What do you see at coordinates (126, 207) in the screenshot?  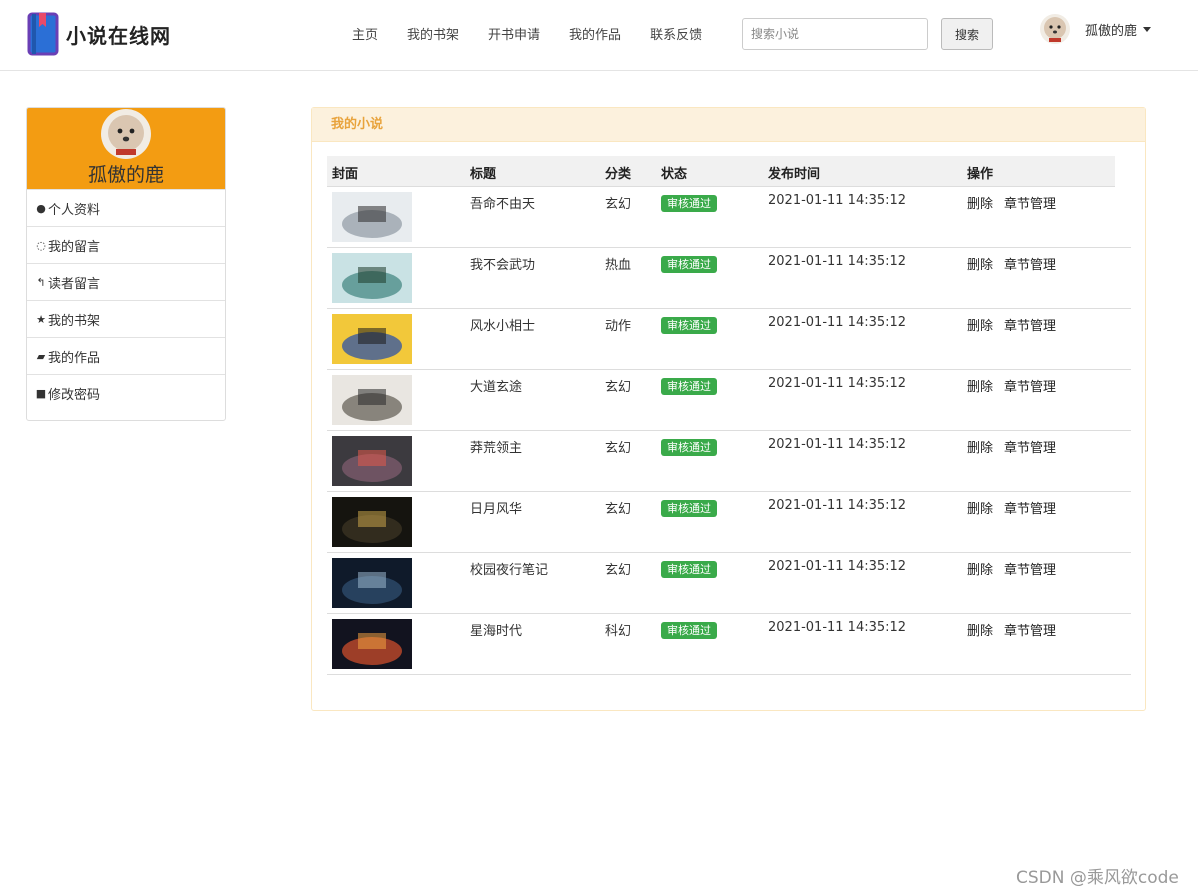 I see `sidebar-item-profile: ● 个人资料` at bounding box center [126, 207].